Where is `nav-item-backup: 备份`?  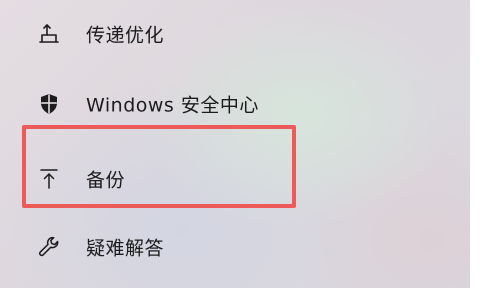 nav-item-backup: 备份 is located at coordinates (235, 179).